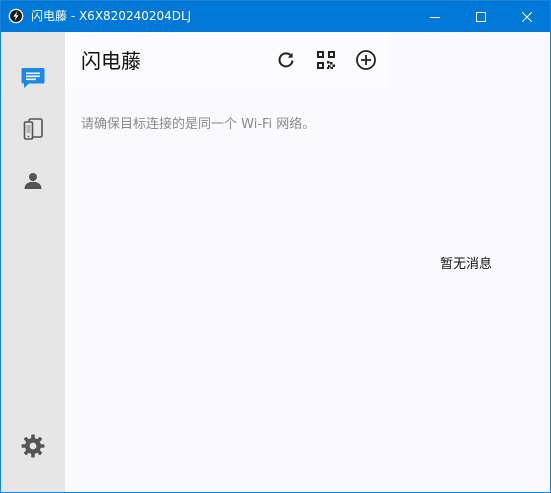 This screenshot has width=551, height=493. Describe the element at coordinates (111, 61) in the screenshot. I see `page-title: 闪电藤` at that location.